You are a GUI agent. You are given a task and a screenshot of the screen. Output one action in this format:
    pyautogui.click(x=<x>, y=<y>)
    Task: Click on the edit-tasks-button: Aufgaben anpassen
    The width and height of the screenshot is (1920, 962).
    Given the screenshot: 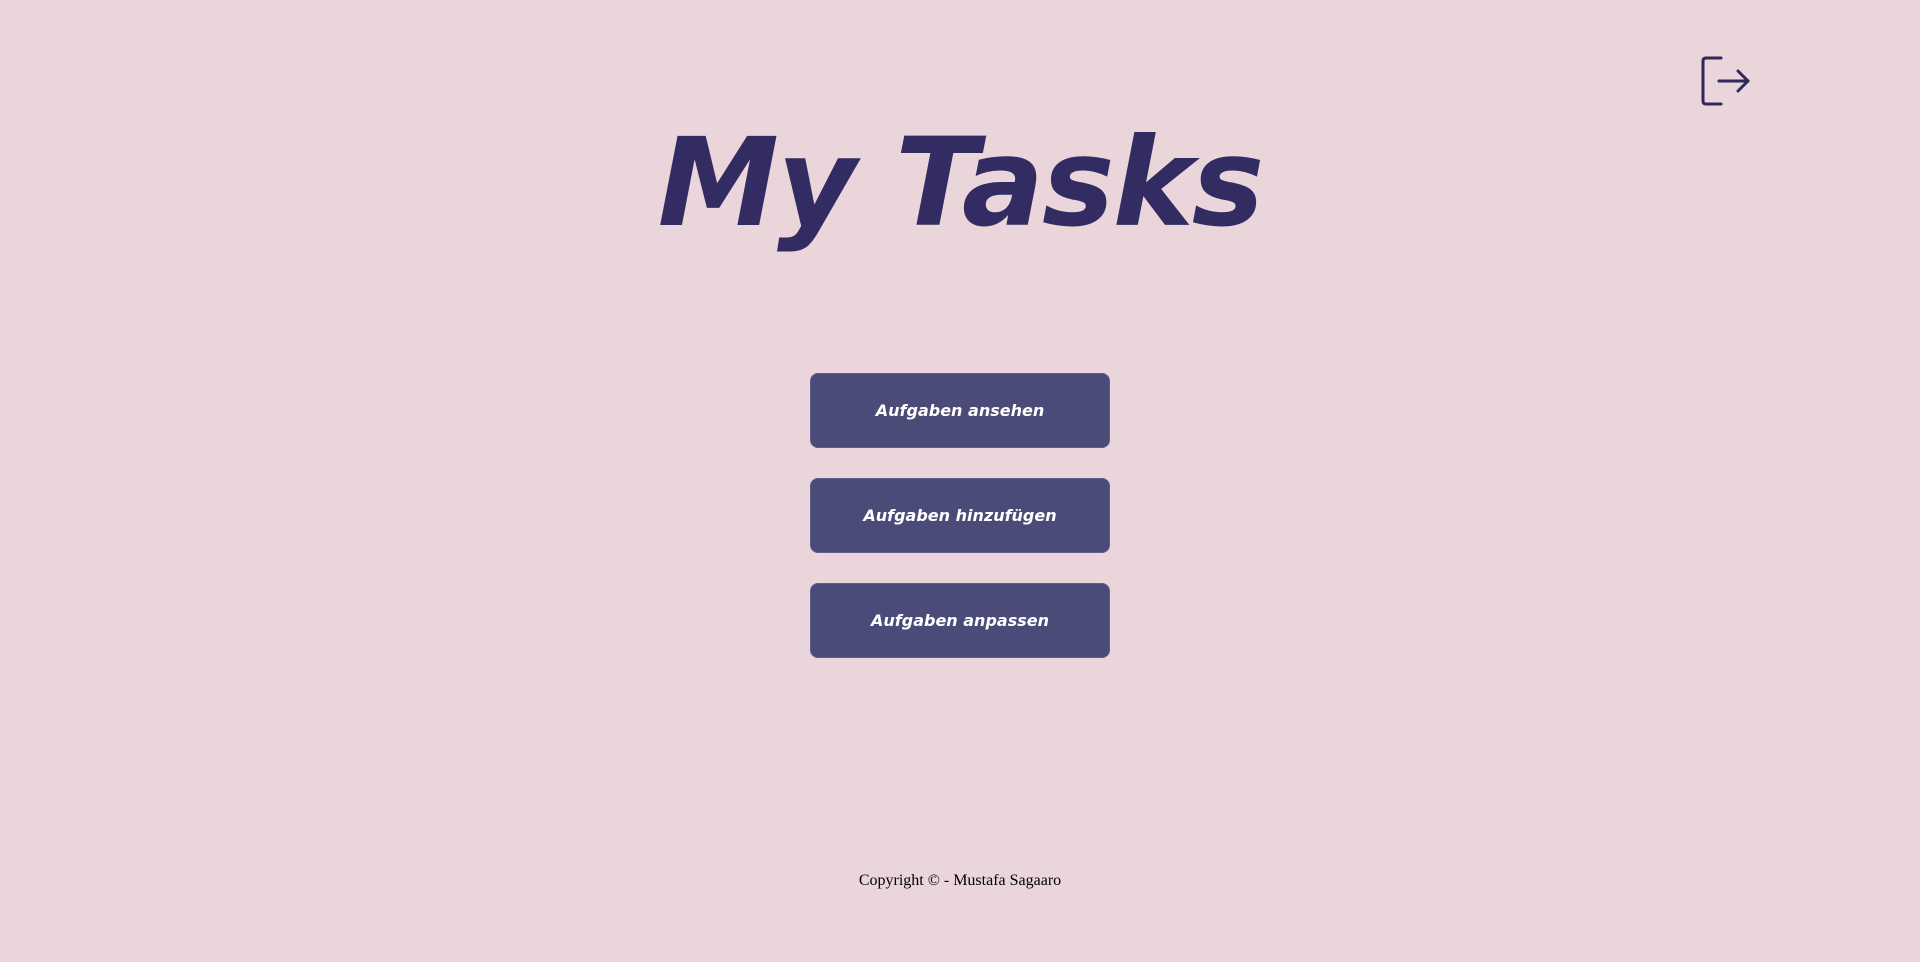 What is the action you would take?
    pyautogui.click(x=960, y=620)
    